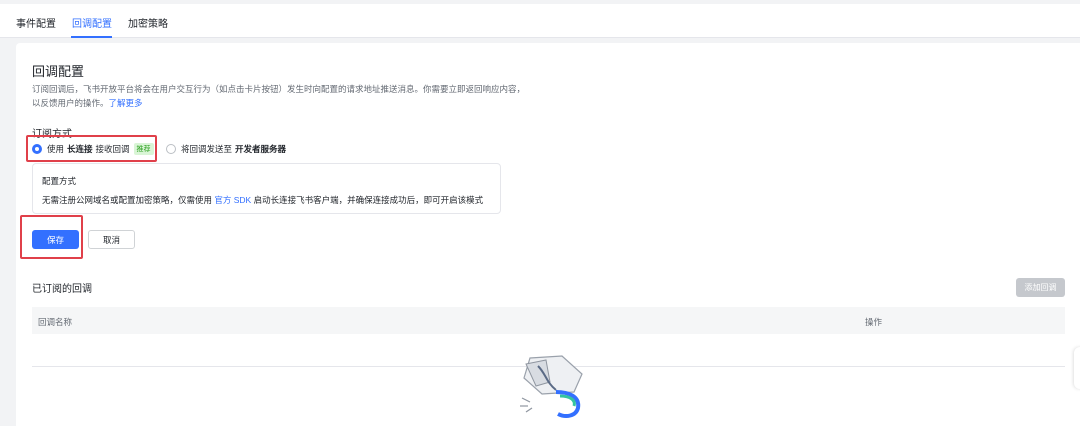 Image resolution: width=1080 pixels, height=426 pixels. I want to click on tab-bar: 事件配置 回调配置 加密策略, so click(540, 21).